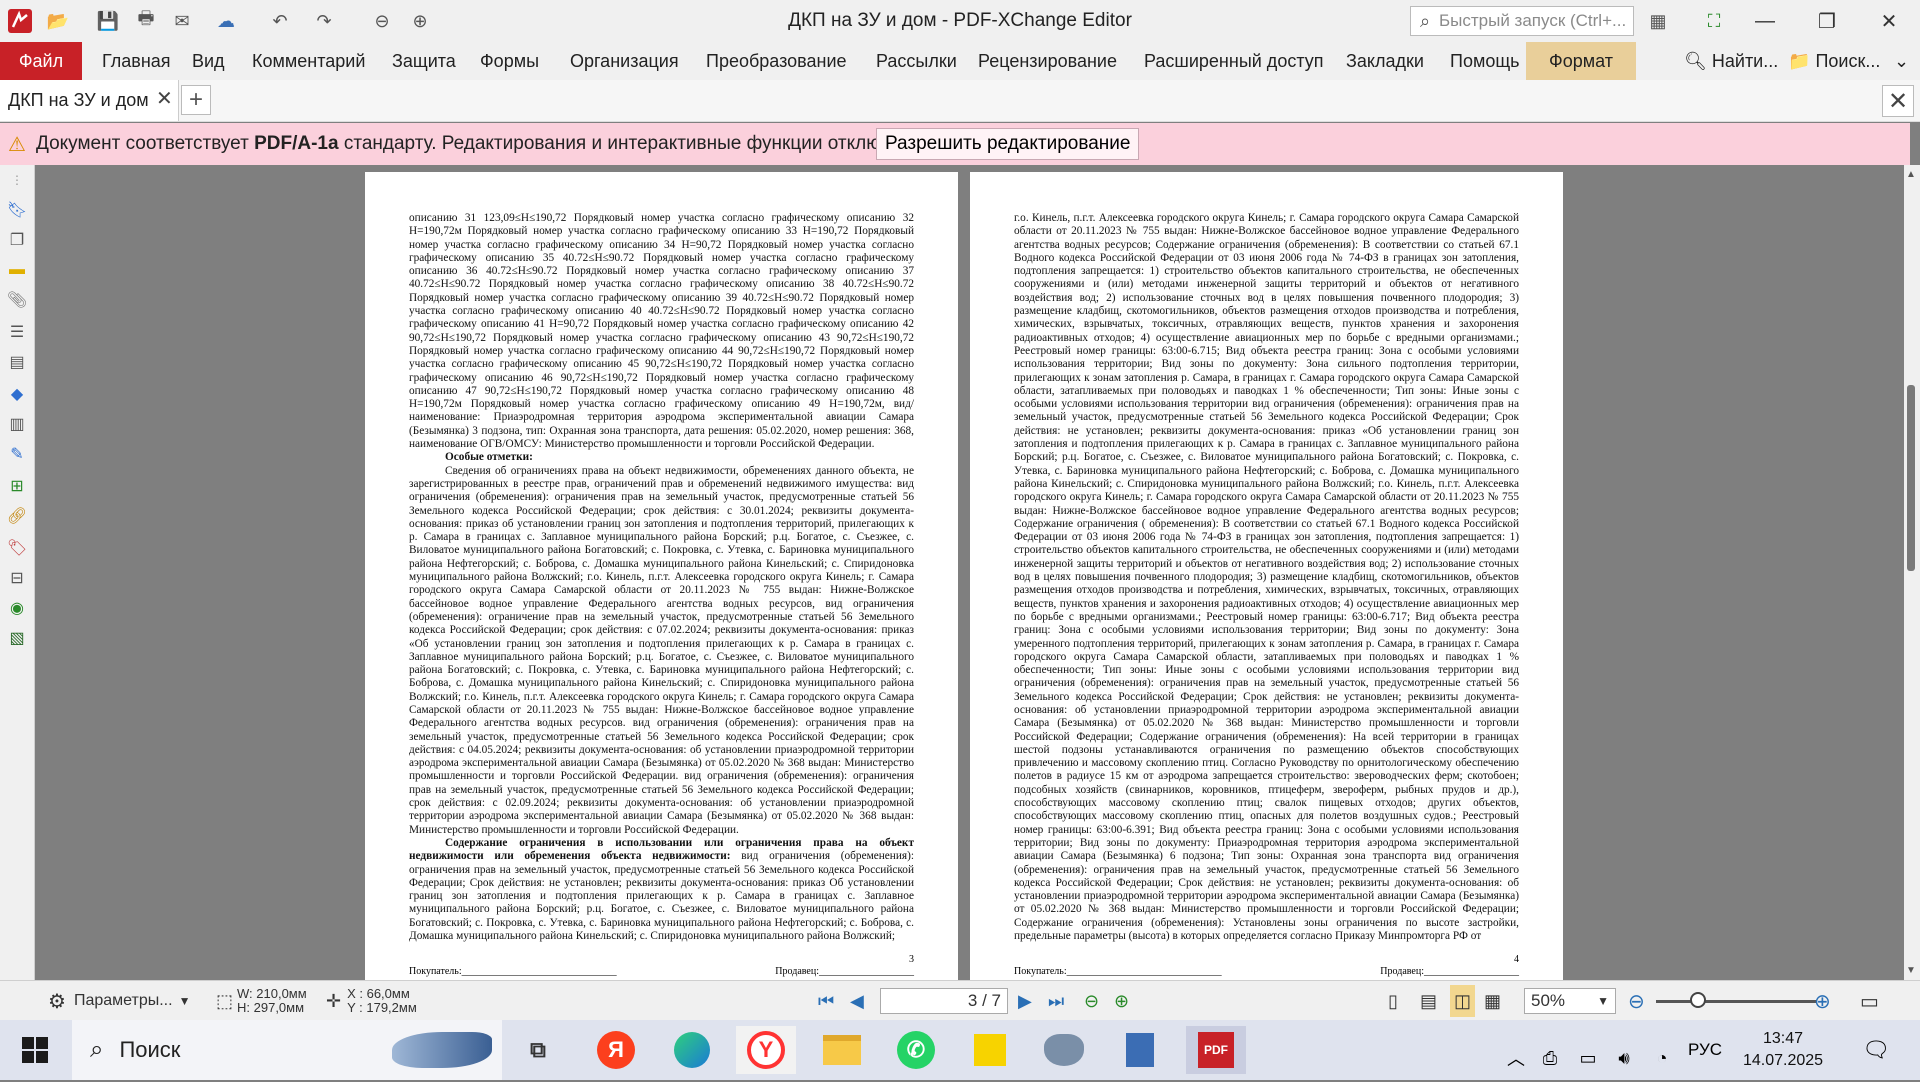 Image resolution: width=1920 pixels, height=1082 pixels. Describe the element at coordinates (1889, 21) in the screenshot. I see `close-window-button: ✕` at that location.